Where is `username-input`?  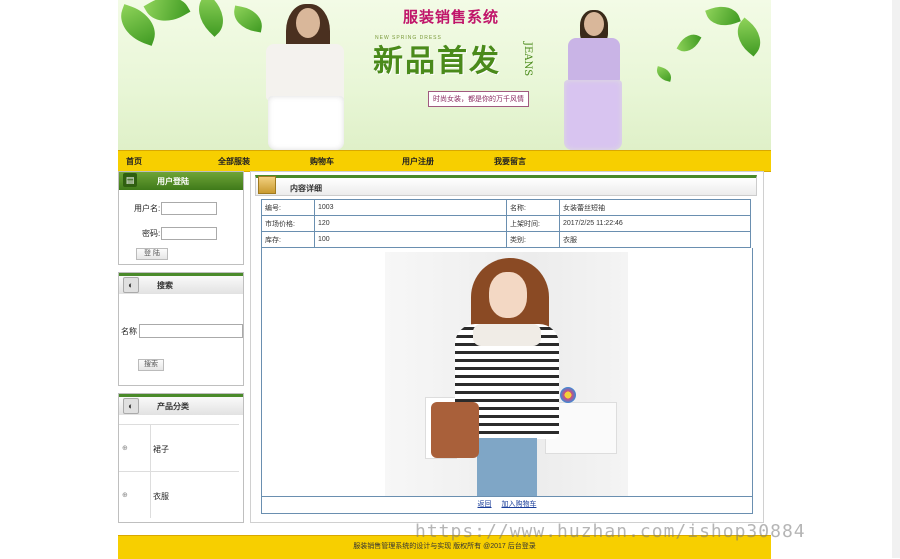 username-input is located at coordinates (189, 208).